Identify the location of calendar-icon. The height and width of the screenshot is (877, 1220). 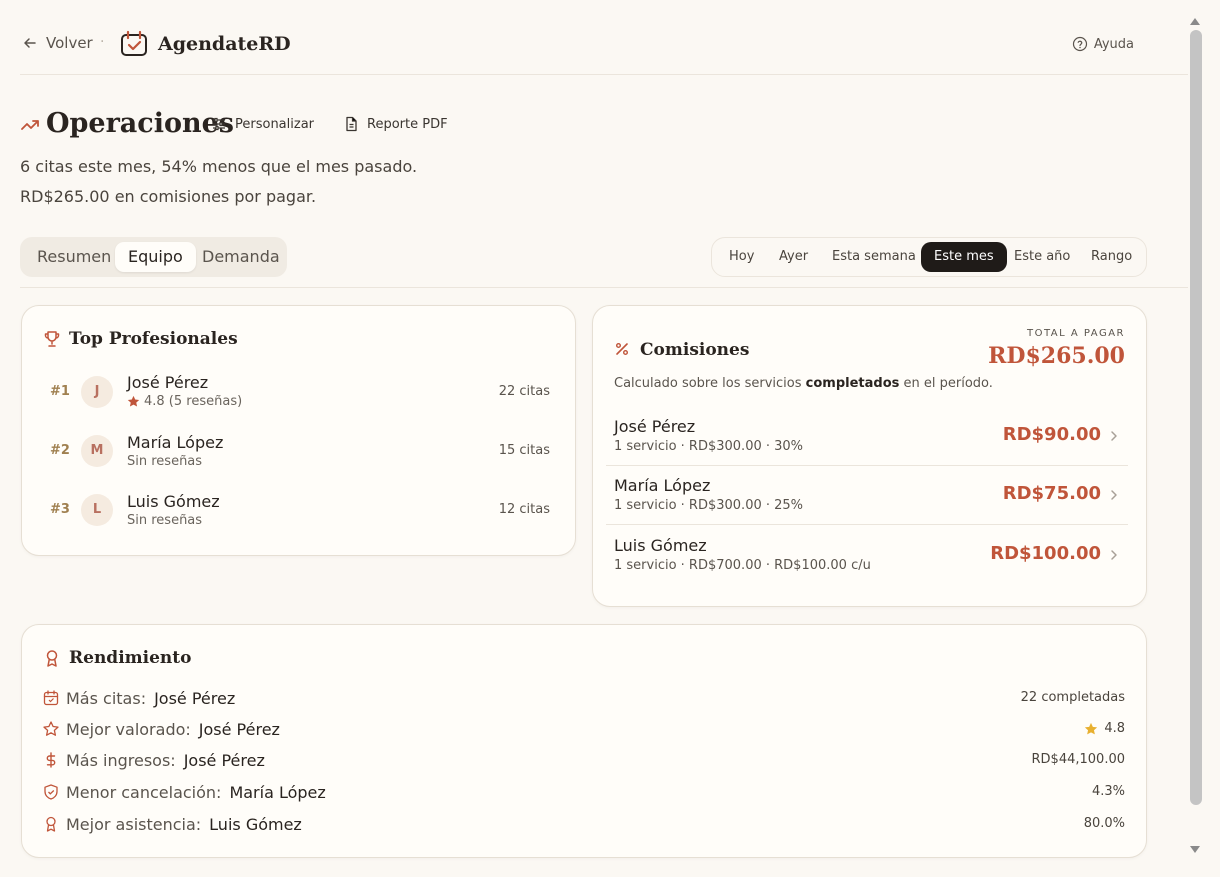
(51, 698).